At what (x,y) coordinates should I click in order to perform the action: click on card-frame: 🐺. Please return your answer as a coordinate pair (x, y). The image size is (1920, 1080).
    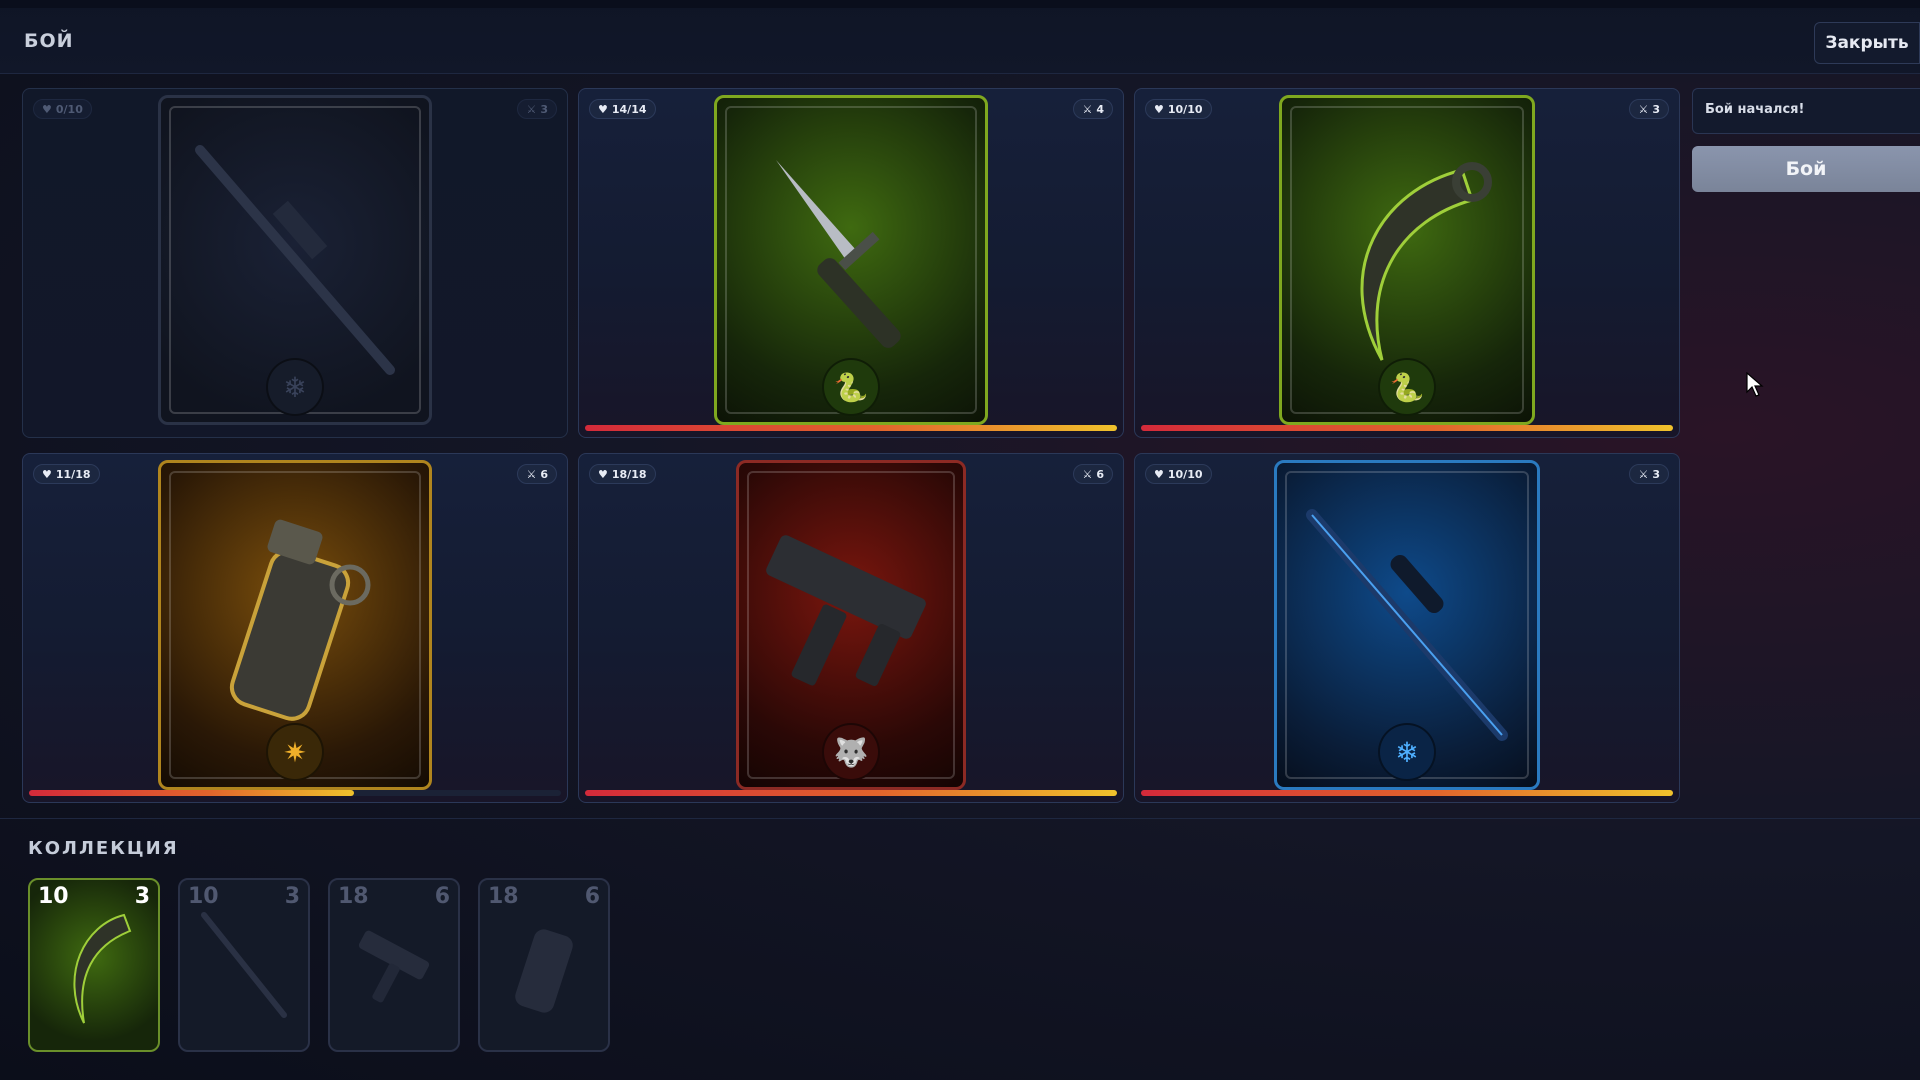
    Looking at the image, I should click on (851, 625).